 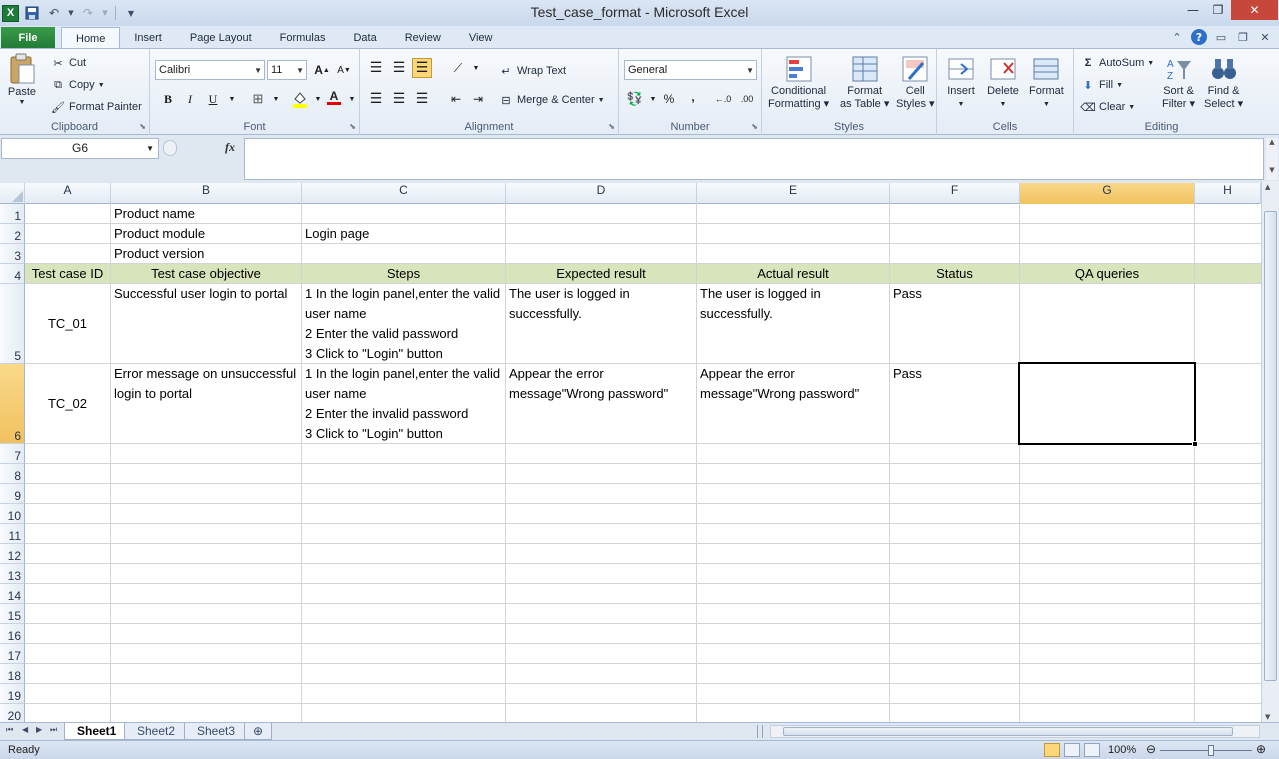 What do you see at coordinates (915, 82) in the screenshot?
I see `cell-styles-button: Cell Styles ▾` at bounding box center [915, 82].